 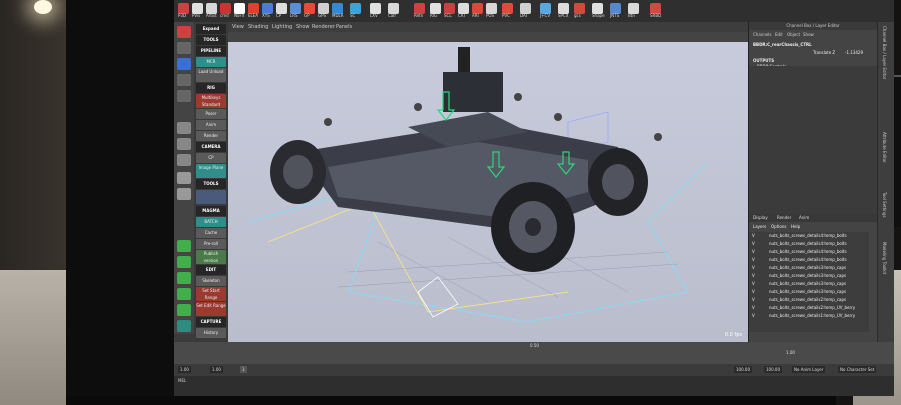 What do you see at coordinates (448, 15) in the screenshot?
I see `shelf-label-18: SCL` at bounding box center [448, 15].